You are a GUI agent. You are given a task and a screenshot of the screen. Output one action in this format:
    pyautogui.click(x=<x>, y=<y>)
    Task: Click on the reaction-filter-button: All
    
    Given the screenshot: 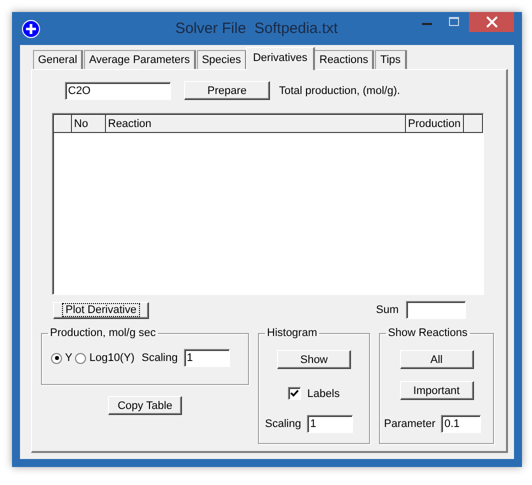 What is the action you would take?
    pyautogui.click(x=437, y=359)
    